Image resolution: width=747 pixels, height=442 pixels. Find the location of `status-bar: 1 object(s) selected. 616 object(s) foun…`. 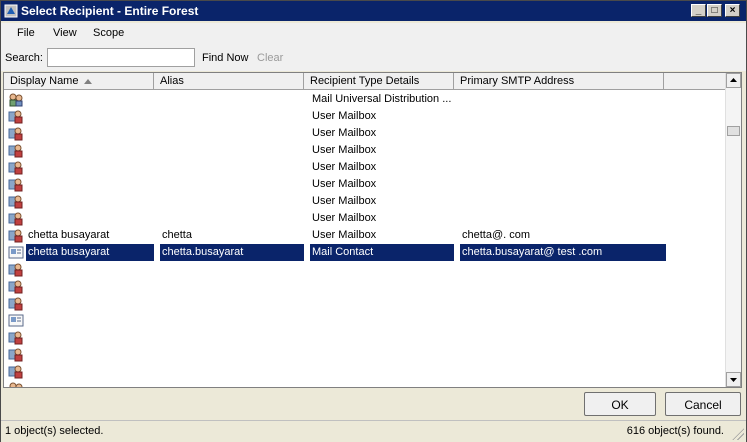

status-bar: 1 object(s) selected. 616 object(s) foun… is located at coordinates (373, 431).